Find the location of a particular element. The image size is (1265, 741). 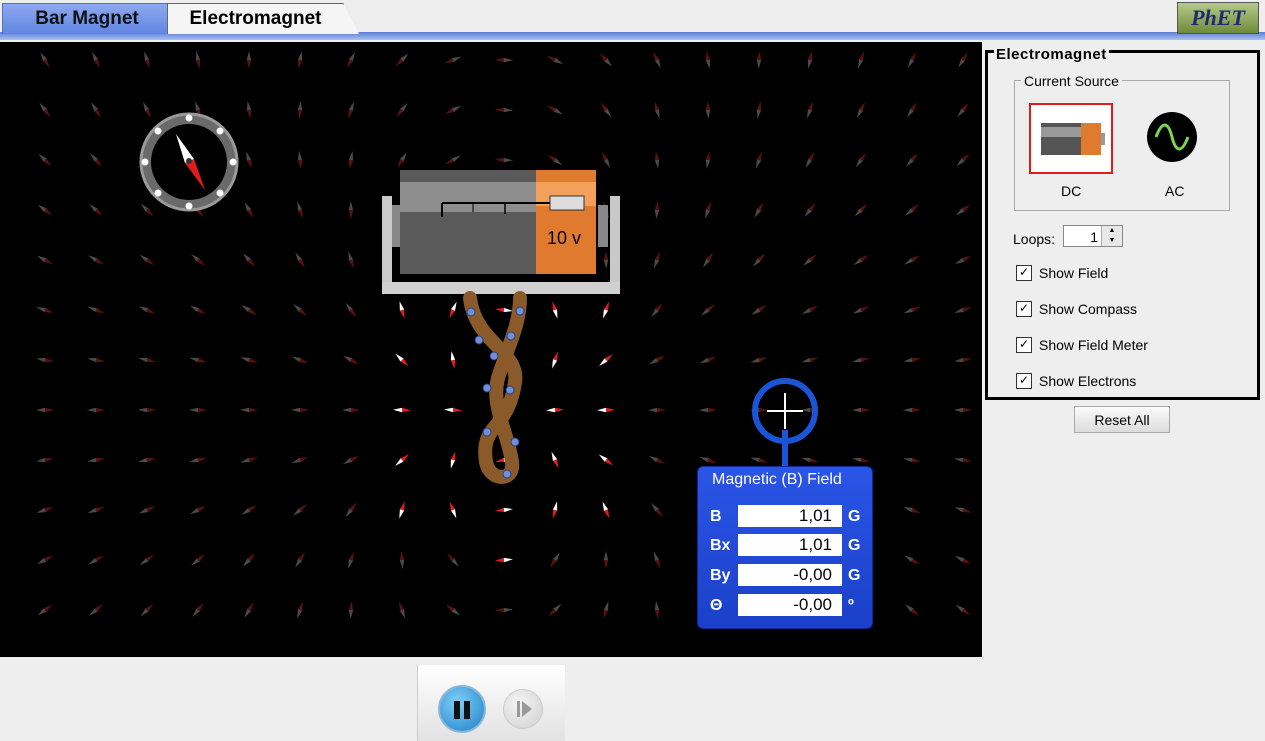

checkbox-label: Show Electrons is located at coordinates (1088, 381).